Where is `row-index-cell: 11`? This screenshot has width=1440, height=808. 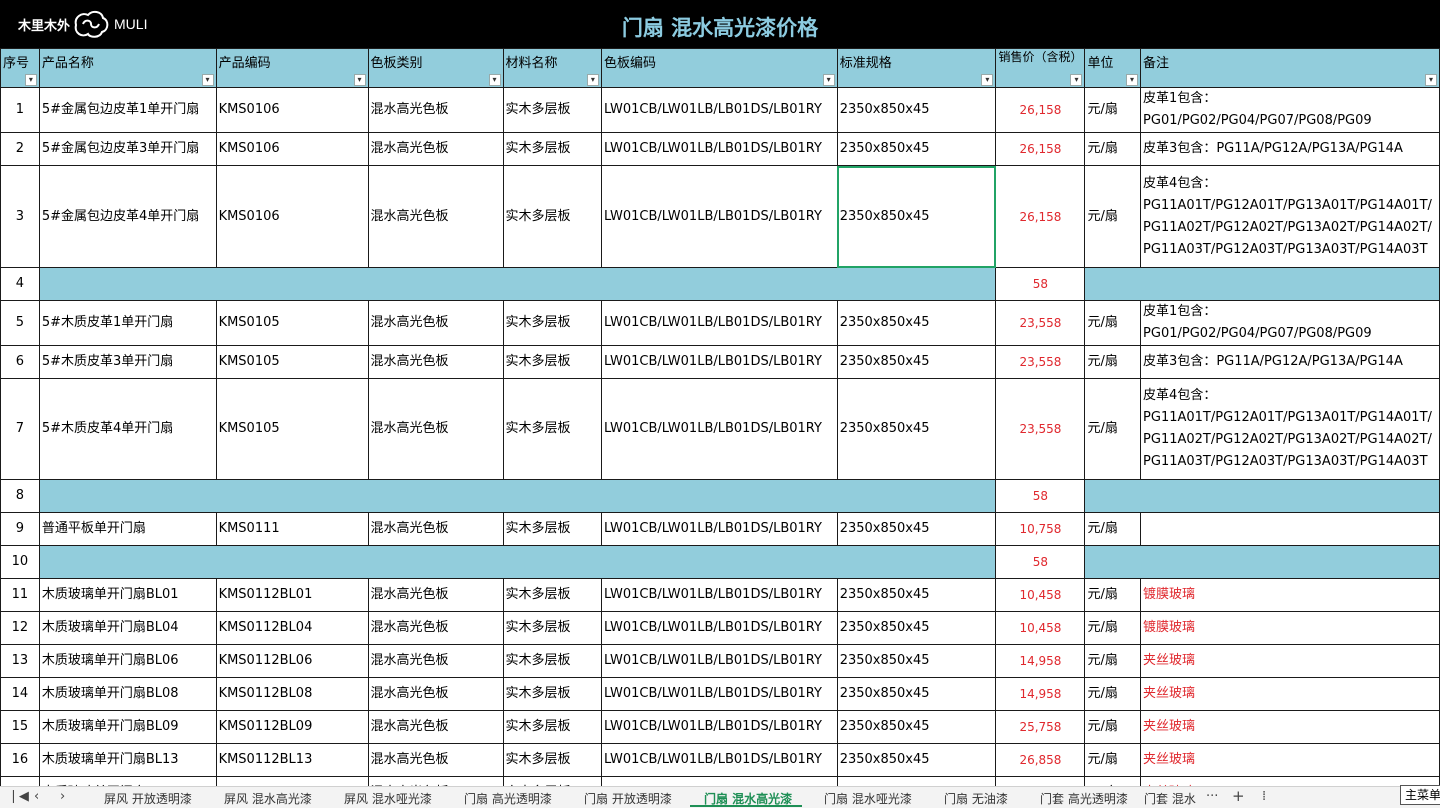
row-index-cell: 11 is located at coordinates (20, 595).